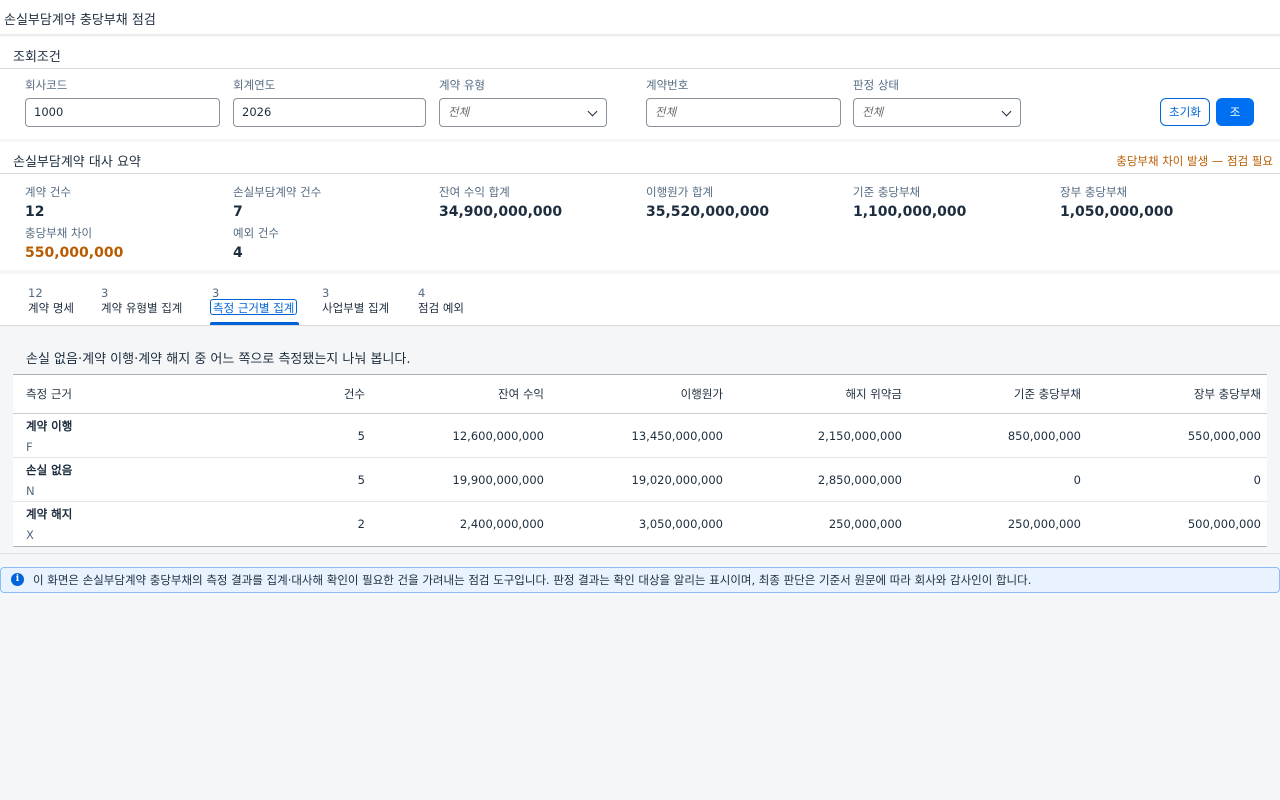 The height and width of the screenshot is (800, 1280). Describe the element at coordinates (1094, 192) in the screenshot. I see `kpi-label: 장부 충당부채` at that location.